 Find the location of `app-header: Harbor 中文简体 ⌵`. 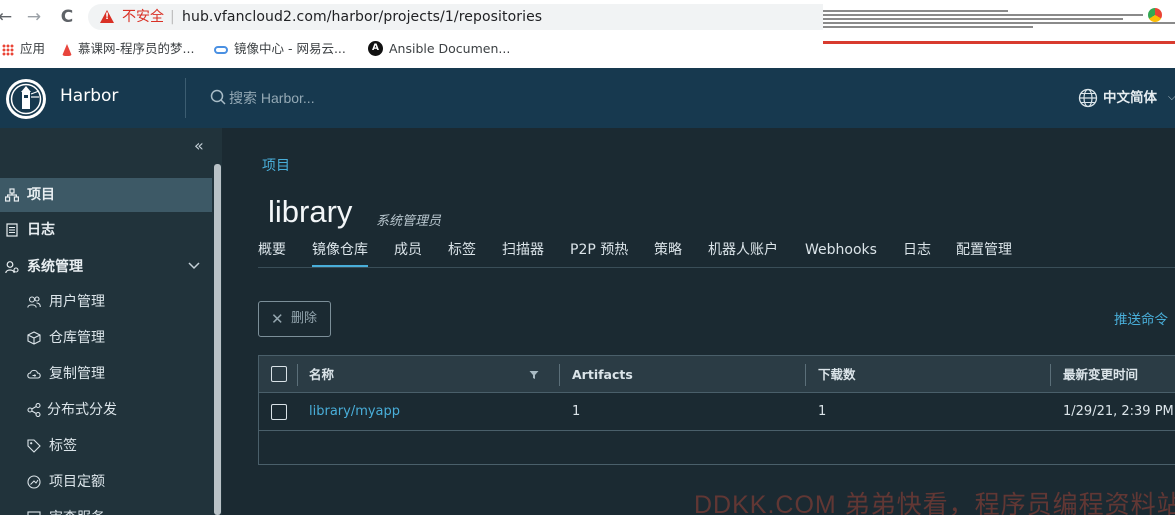

app-header: Harbor 中文简体 ⌵ is located at coordinates (587, 98).